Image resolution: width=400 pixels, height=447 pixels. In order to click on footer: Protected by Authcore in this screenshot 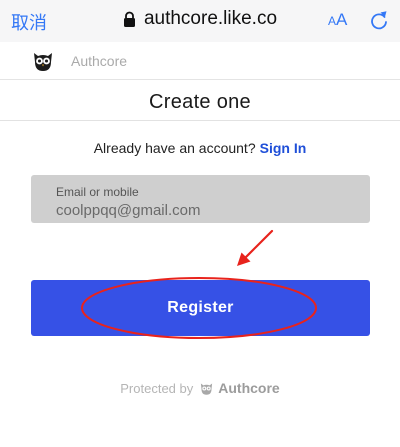, I will do `click(200, 388)`.